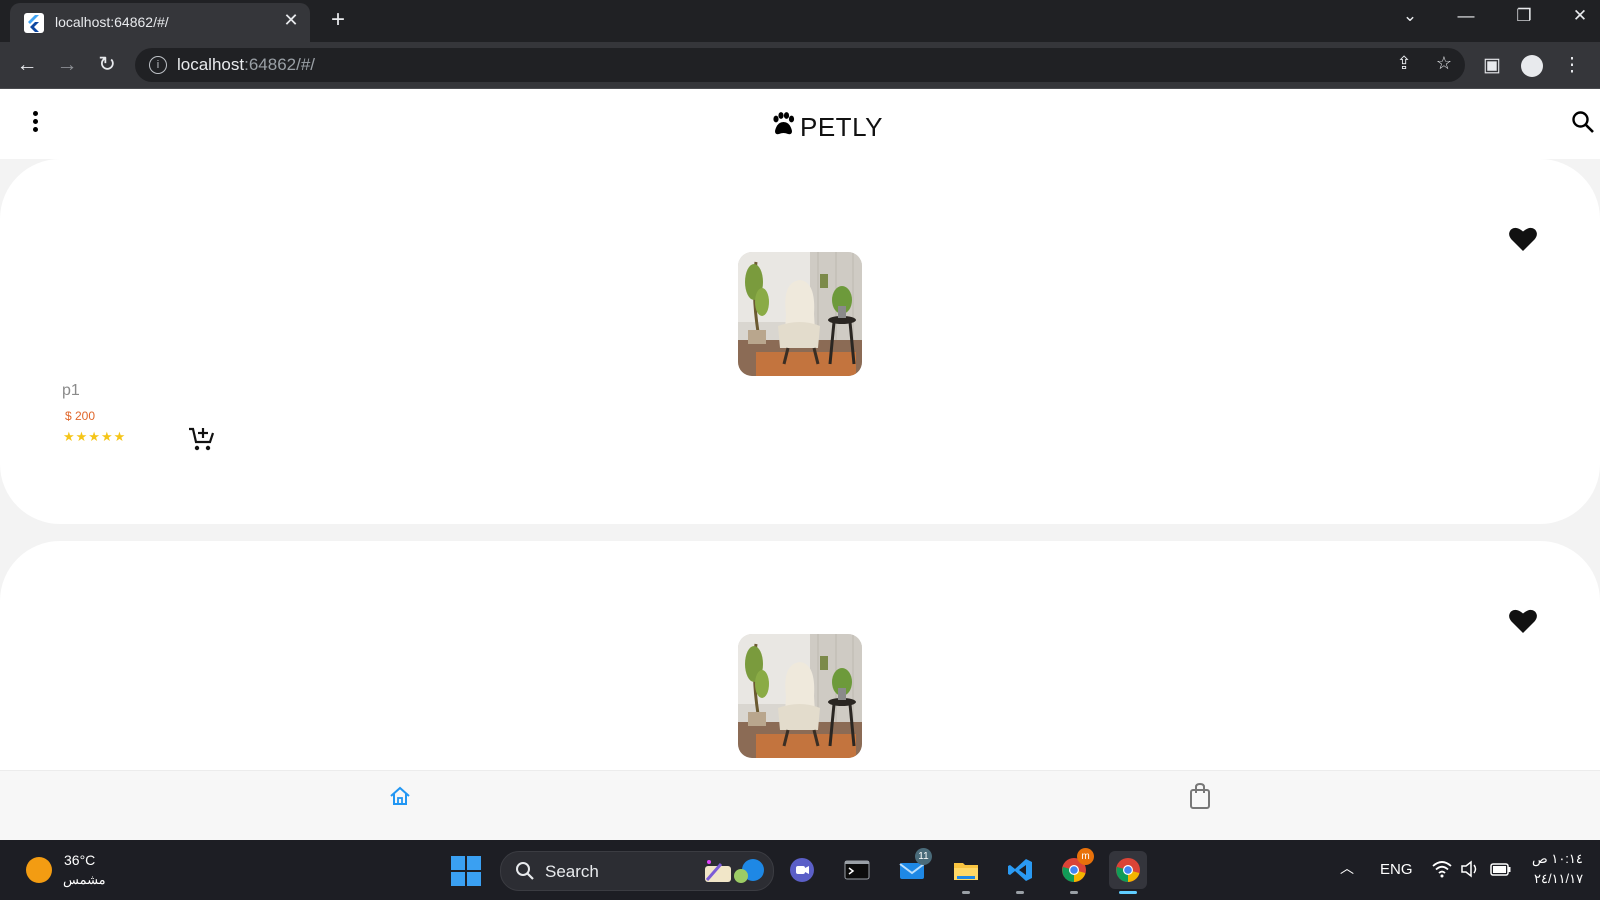  What do you see at coordinates (79, 860) in the screenshot?
I see `weather-temperature: 36°C` at bounding box center [79, 860].